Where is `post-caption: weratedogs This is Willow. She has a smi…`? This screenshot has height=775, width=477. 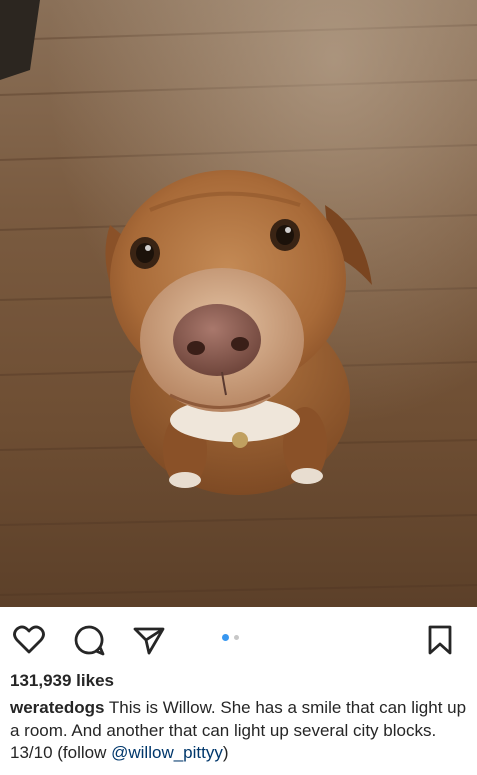
post-caption: weratedogs This is Willow. She has a smi… is located at coordinates (238, 731).